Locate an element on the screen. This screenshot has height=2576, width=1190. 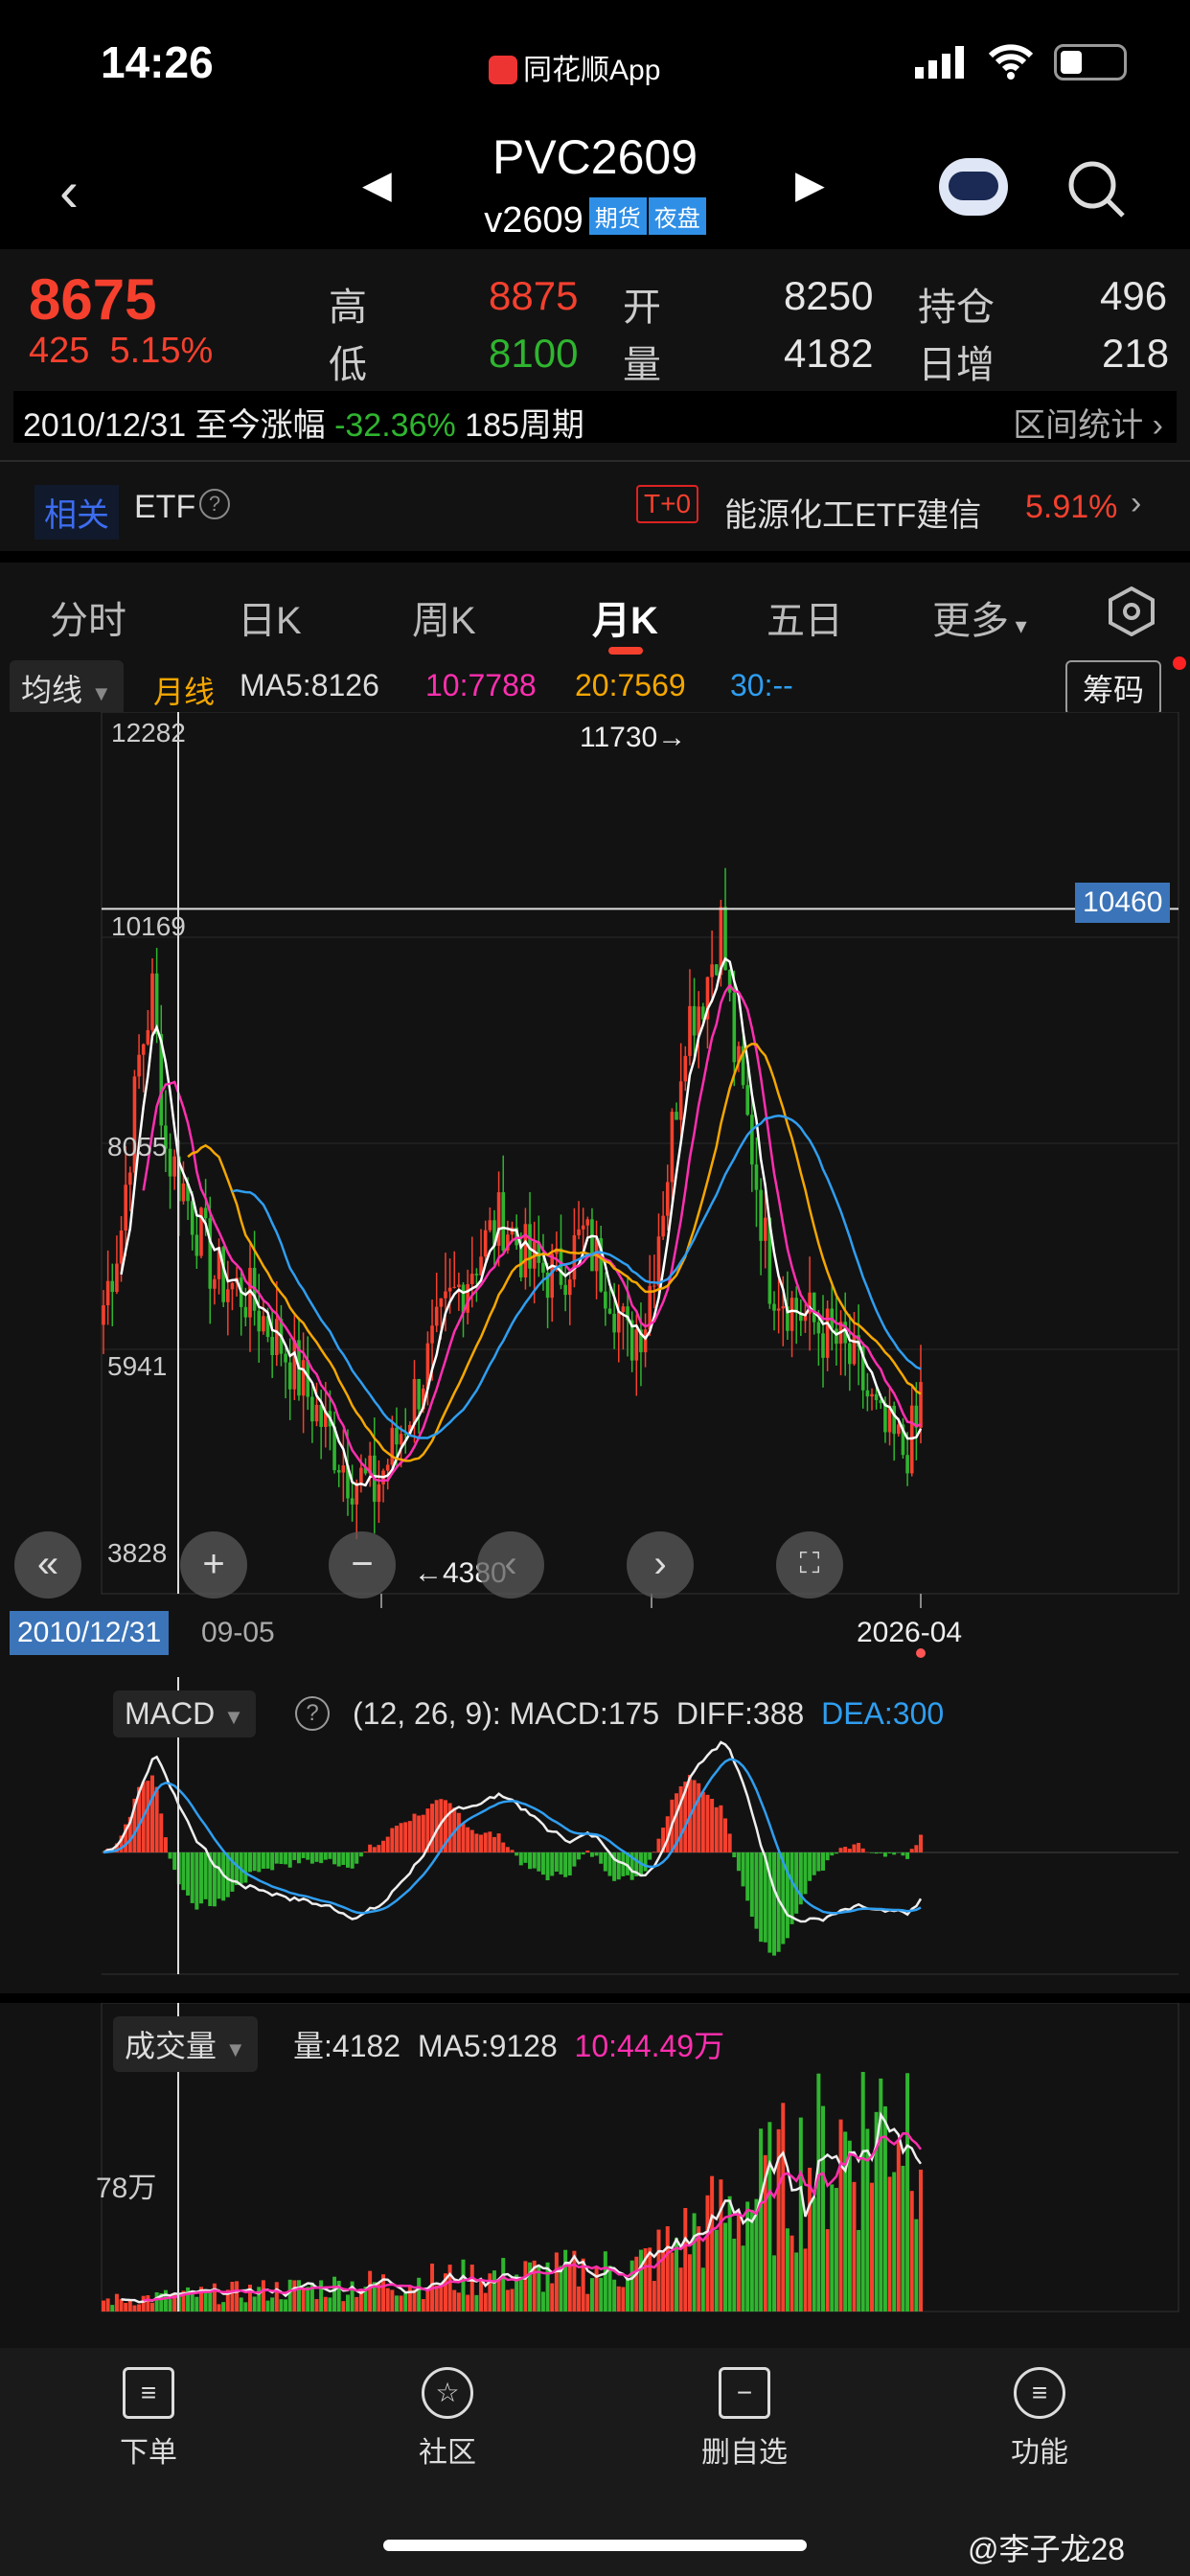
ma-selector: 均线 ▼ is located at coordinates (67, 688).